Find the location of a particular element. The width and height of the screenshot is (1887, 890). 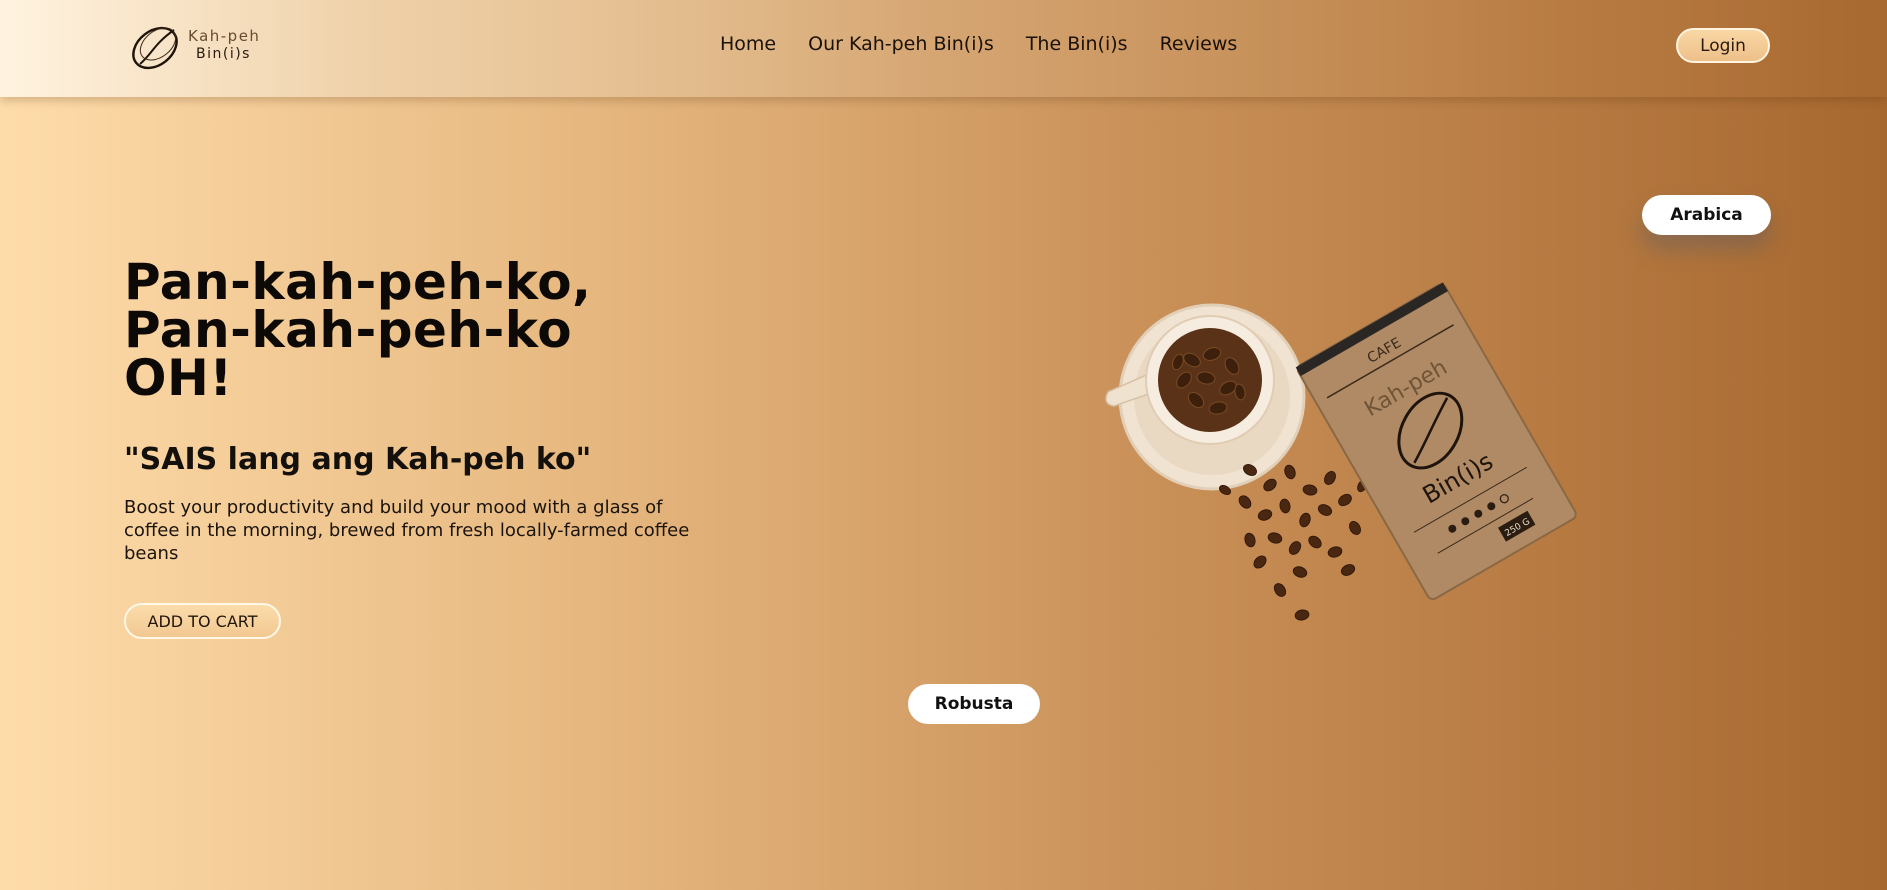

nav-item-our-kah-peh-binis: Our Kah-peh Bin(i)s is located at coordinates (901, 46).